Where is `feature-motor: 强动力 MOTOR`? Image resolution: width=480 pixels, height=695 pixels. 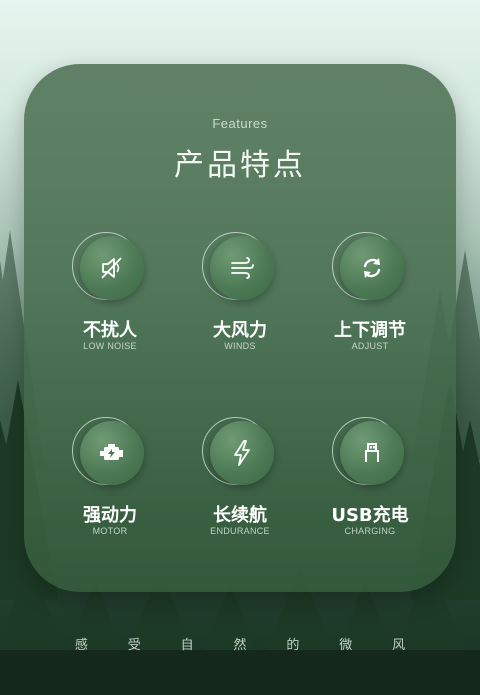 feature-motor: 强动力 MOTOR is located at coordinates (110, 480).